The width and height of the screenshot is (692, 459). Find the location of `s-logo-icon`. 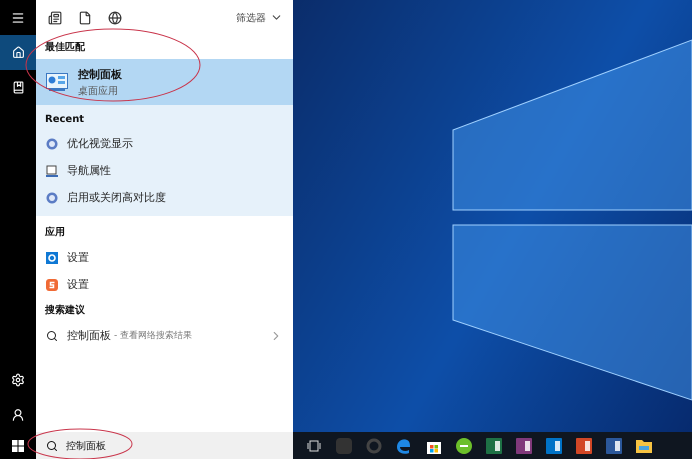

s-logo-icon is located at coordinates (52, 284).